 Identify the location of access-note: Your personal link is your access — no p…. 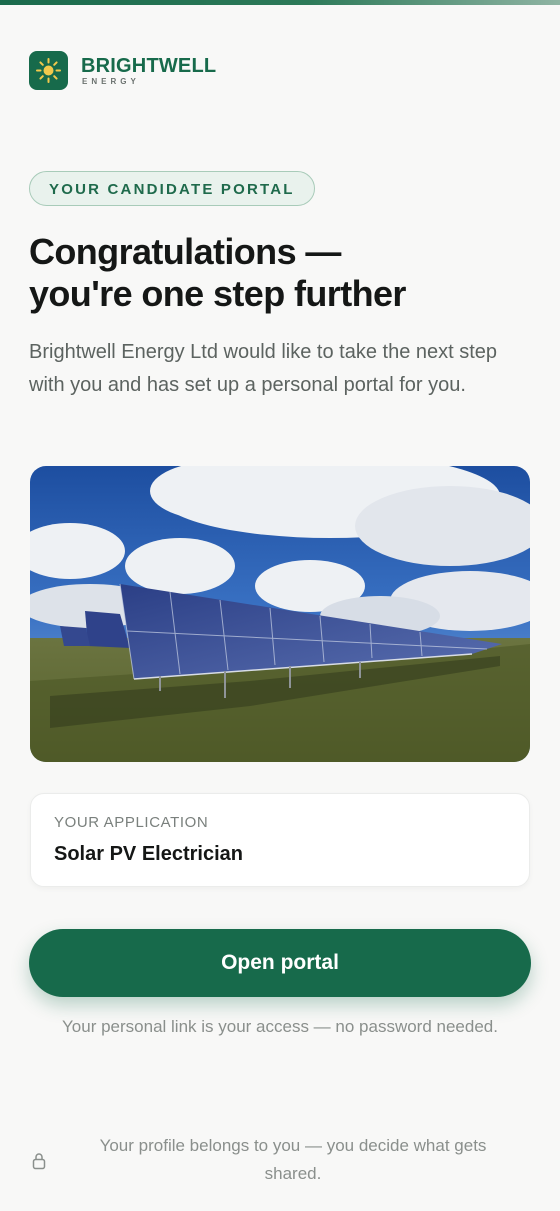
(280, 1026).